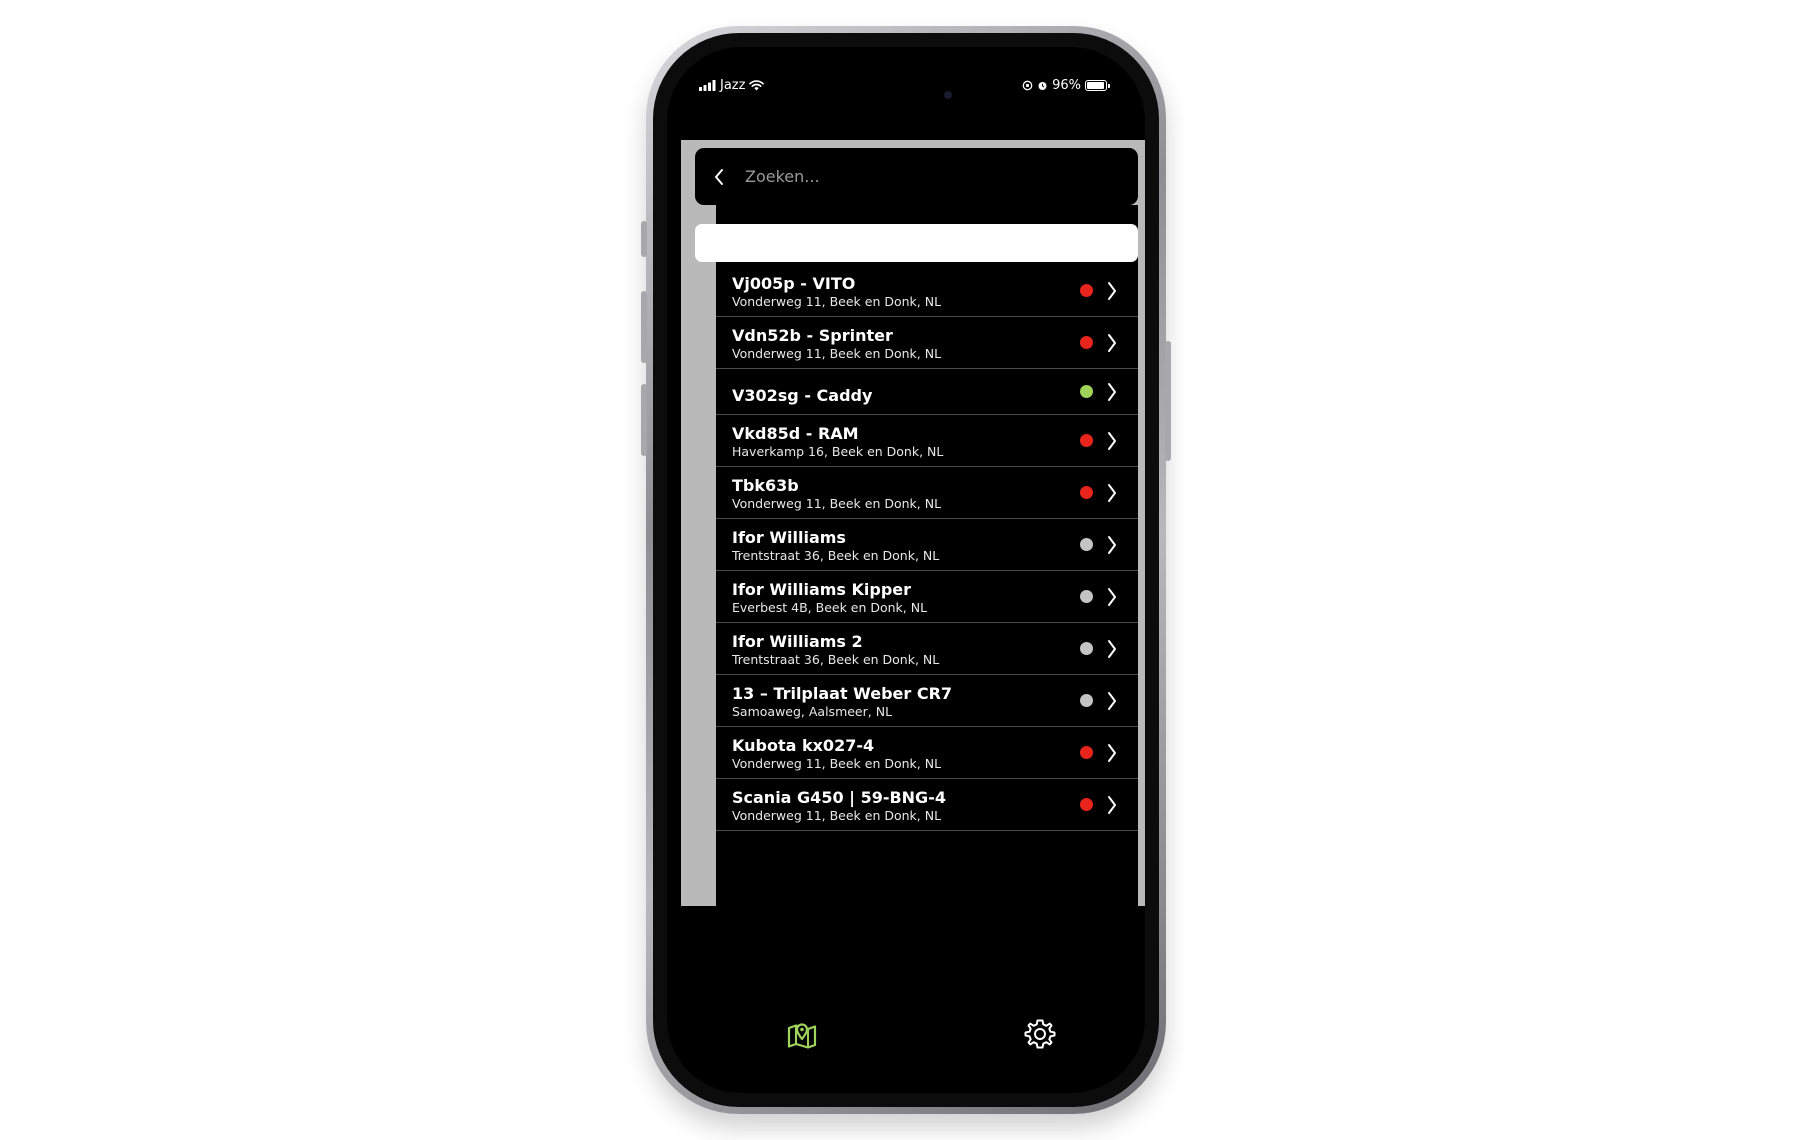 The width and height of the screenshot is (1800, 1140). I want to click on vehicle-name: Vkd85d - RAM, so click(795, 433).